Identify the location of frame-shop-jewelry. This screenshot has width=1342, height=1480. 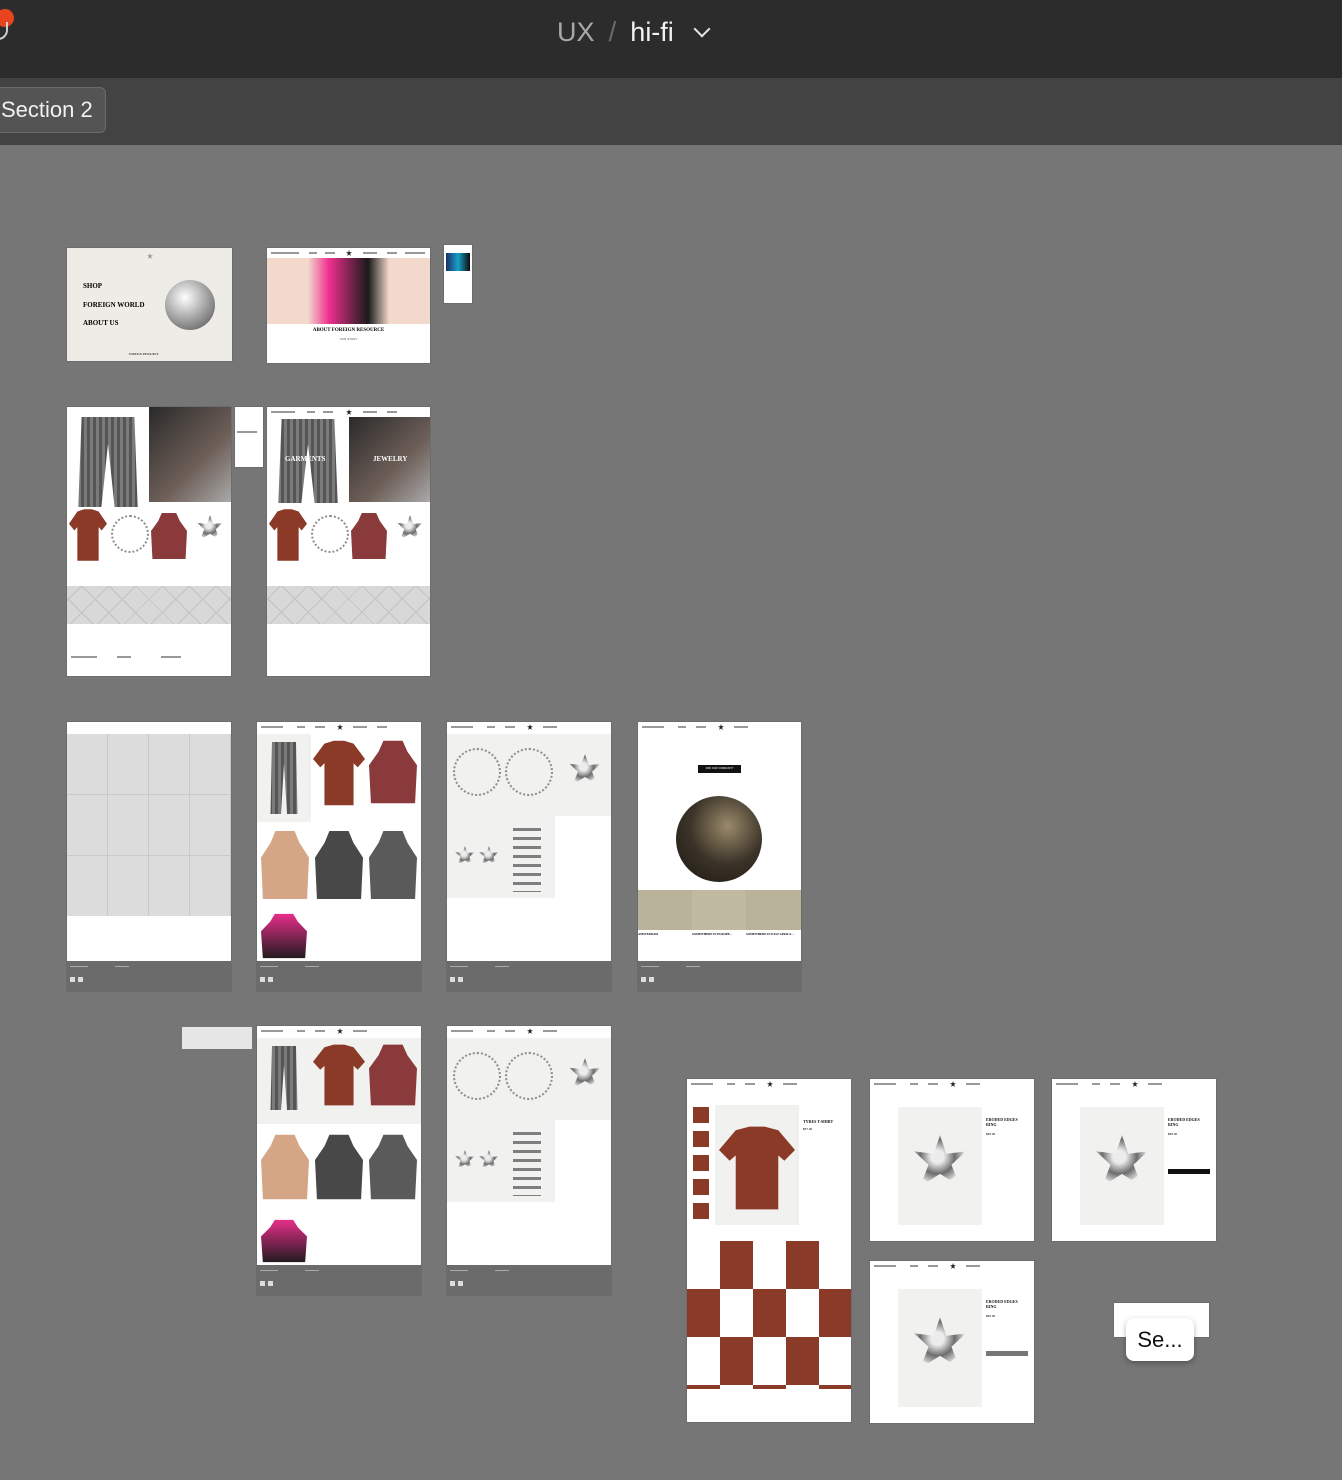
(529, 856).